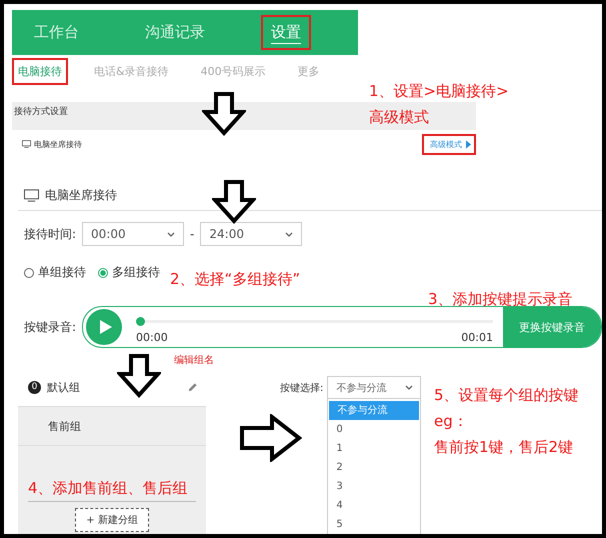 Image resolution: width=606 pixels, height=538 pixels. I want to click on group-item: 售前组, so click(112, 426).